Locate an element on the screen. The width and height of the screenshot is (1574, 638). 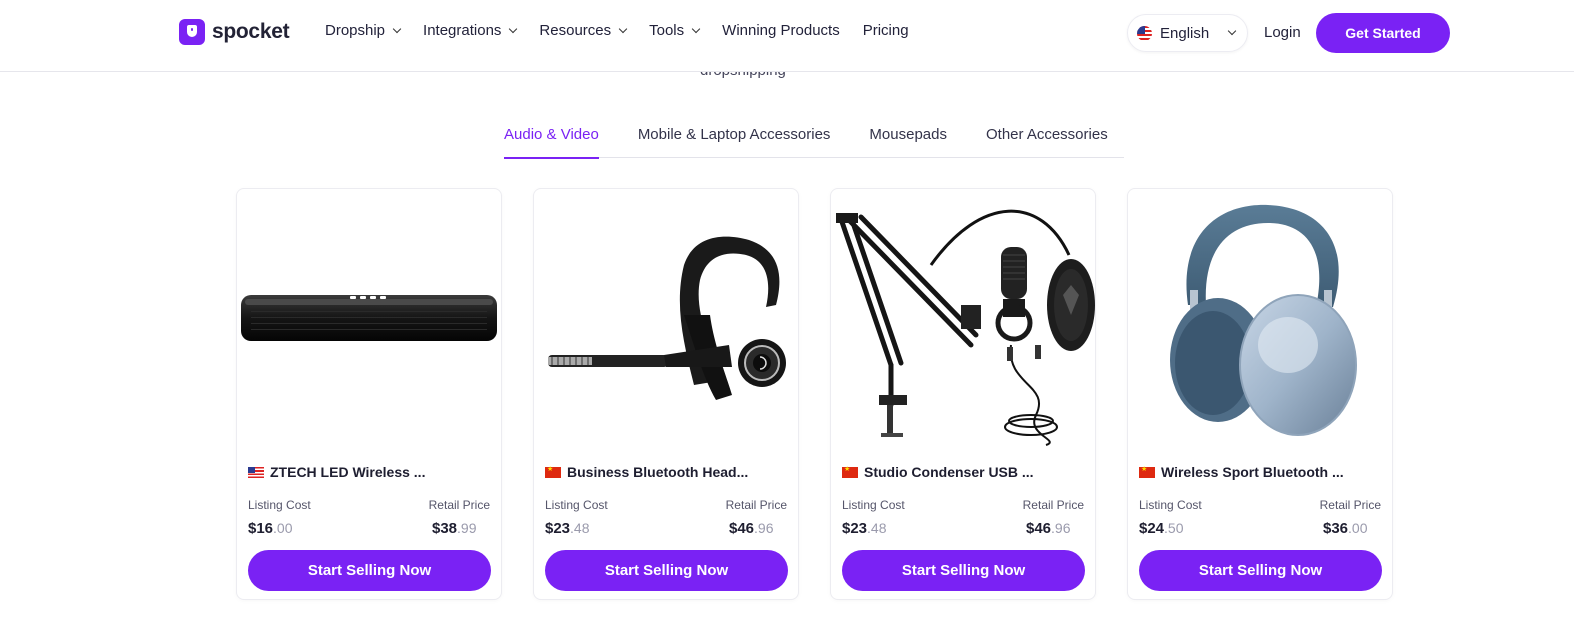
price-cents: .99 is located at coordinates (467, 528).